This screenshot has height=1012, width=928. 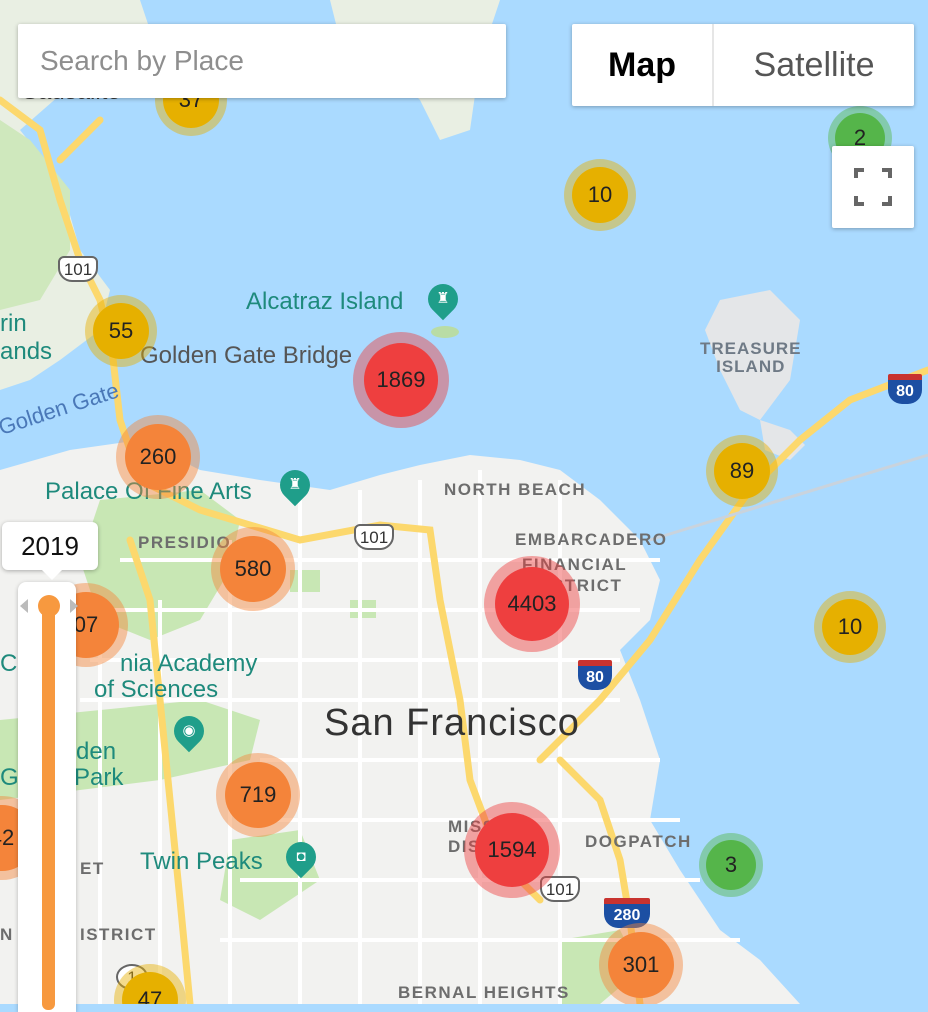 I want to click on map-type-map-button: Map, so click(x=643, y=65).